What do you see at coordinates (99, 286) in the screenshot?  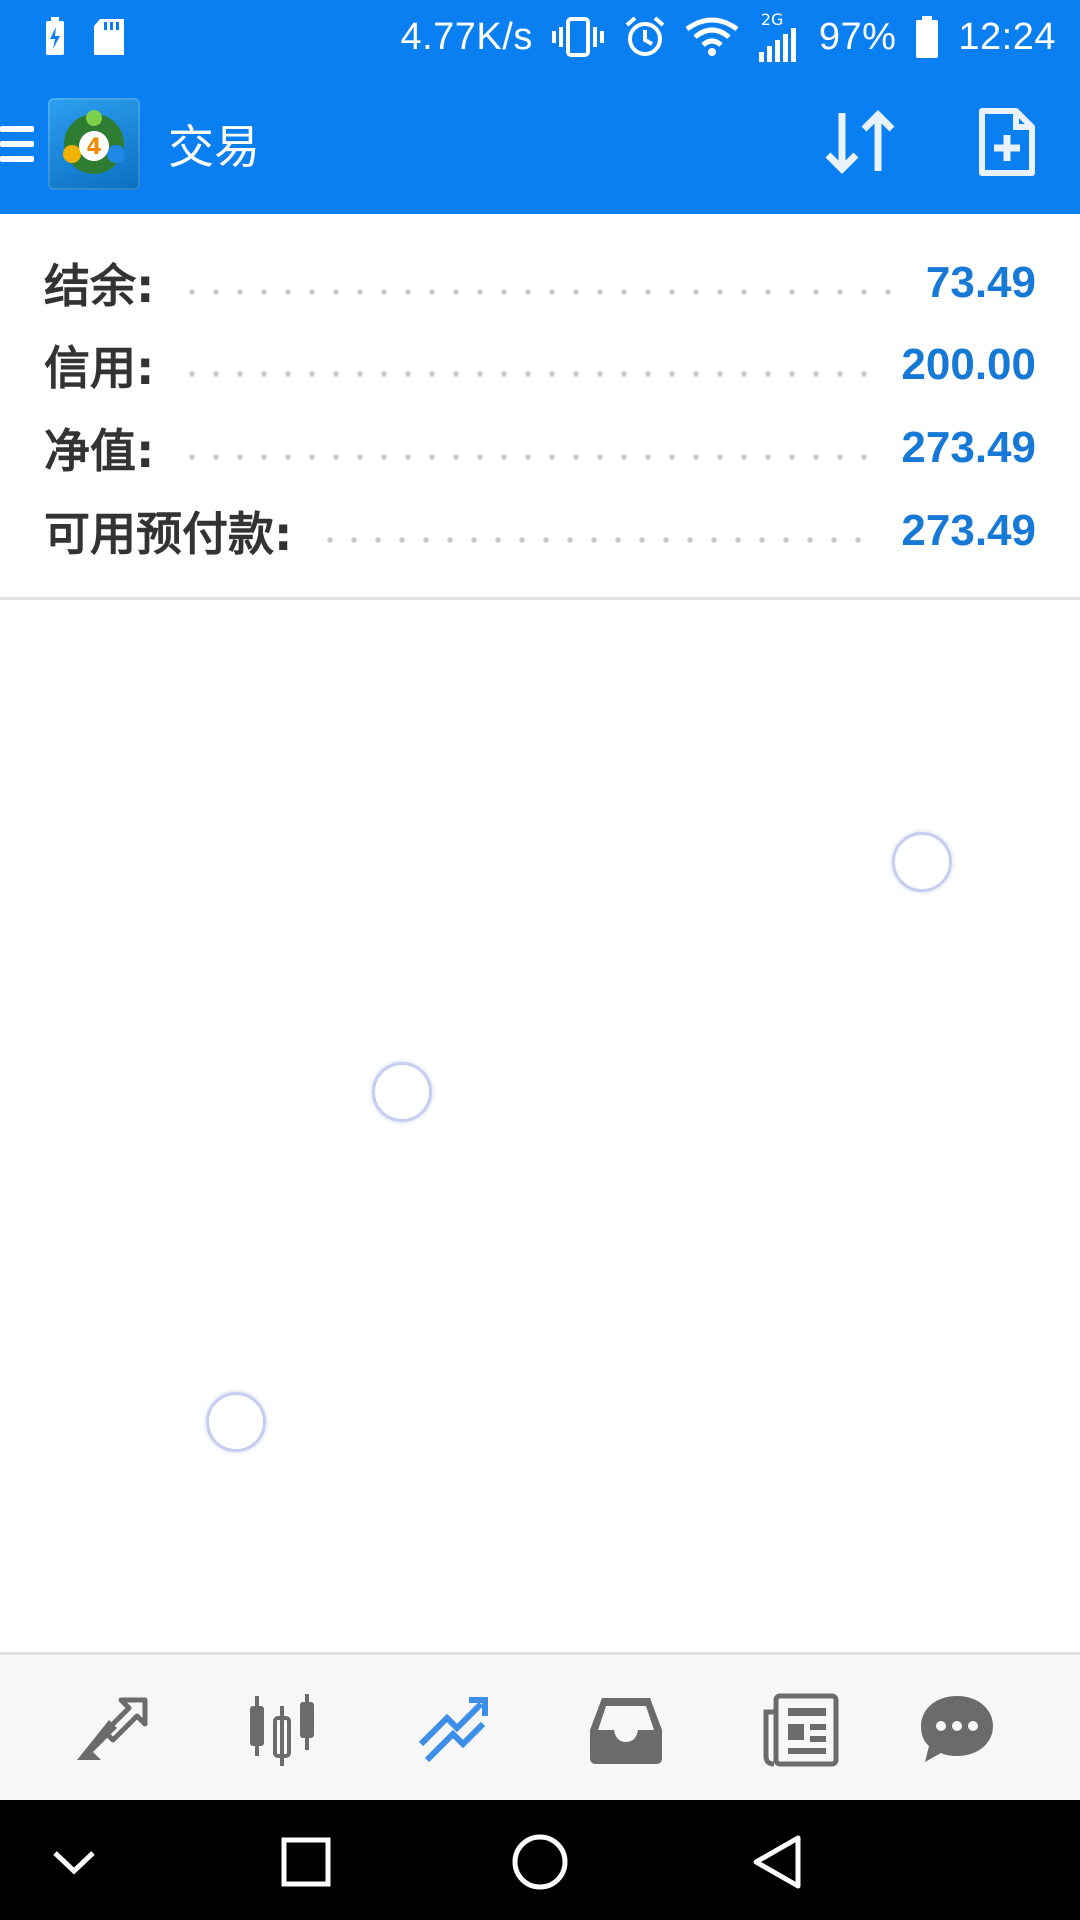 I see `balance-label: 结余:` at bounding box center [99, 286].